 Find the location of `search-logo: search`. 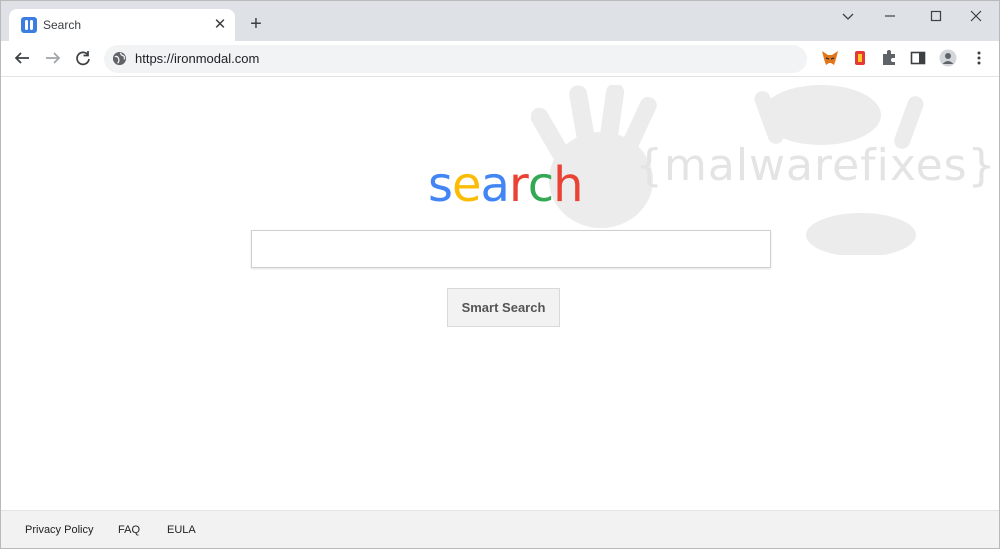

search-logo: search is located at coordinates (506, 185).